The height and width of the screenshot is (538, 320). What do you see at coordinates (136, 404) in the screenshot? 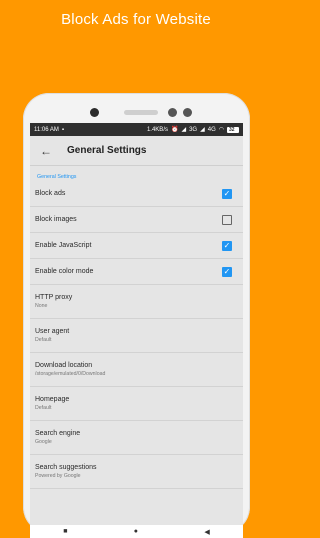
I see `settings-item: Homepage Default` at bounding box center [136, 404].